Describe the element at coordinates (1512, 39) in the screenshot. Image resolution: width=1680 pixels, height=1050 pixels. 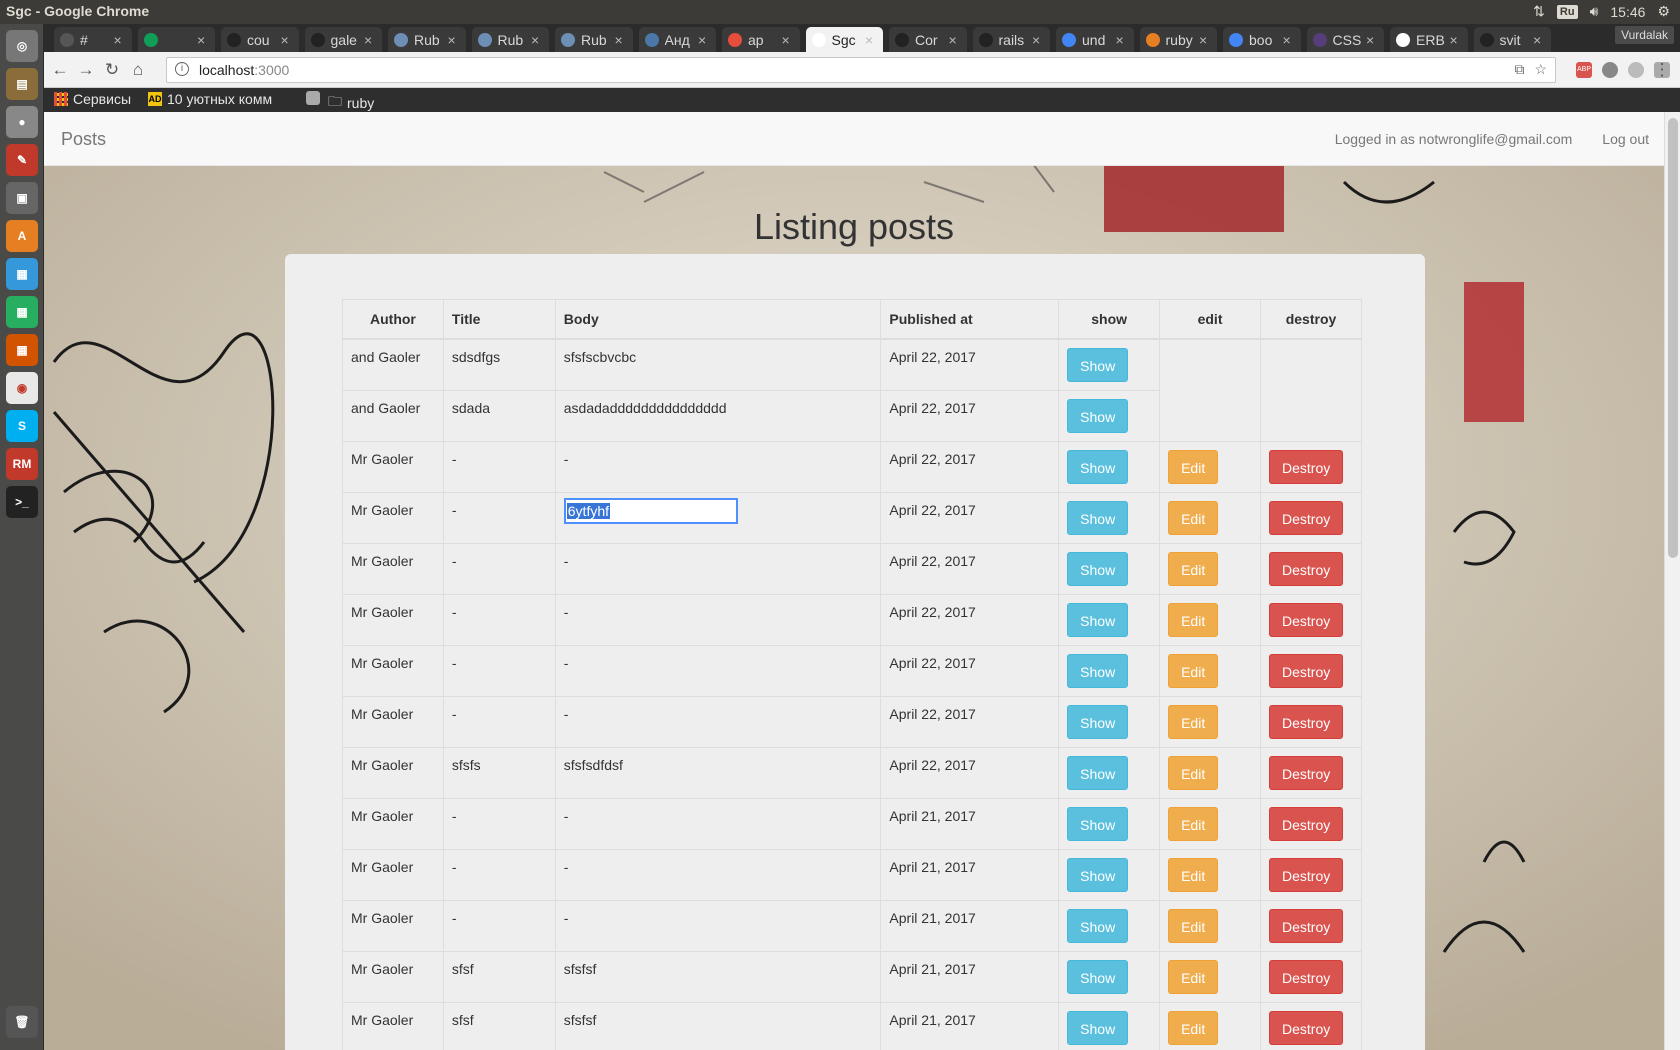
I see `browser-tab: svit ×` at that location.